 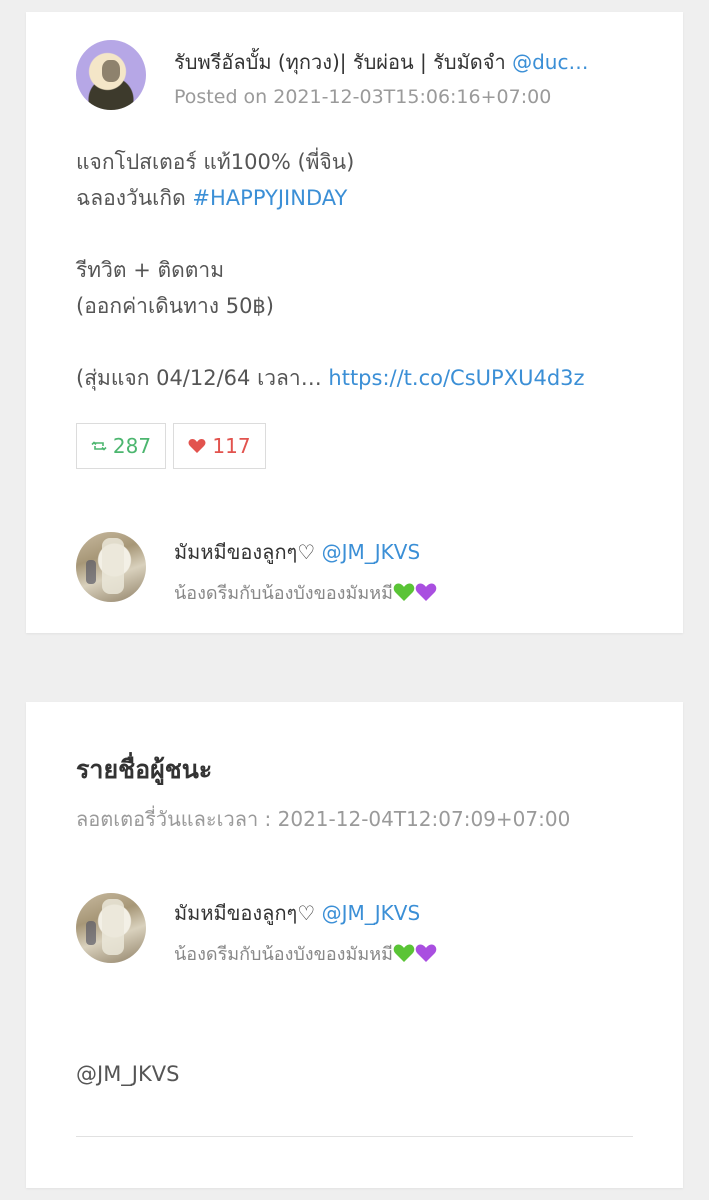 I want to click on retweet-icon, so click(x=99, y=446).